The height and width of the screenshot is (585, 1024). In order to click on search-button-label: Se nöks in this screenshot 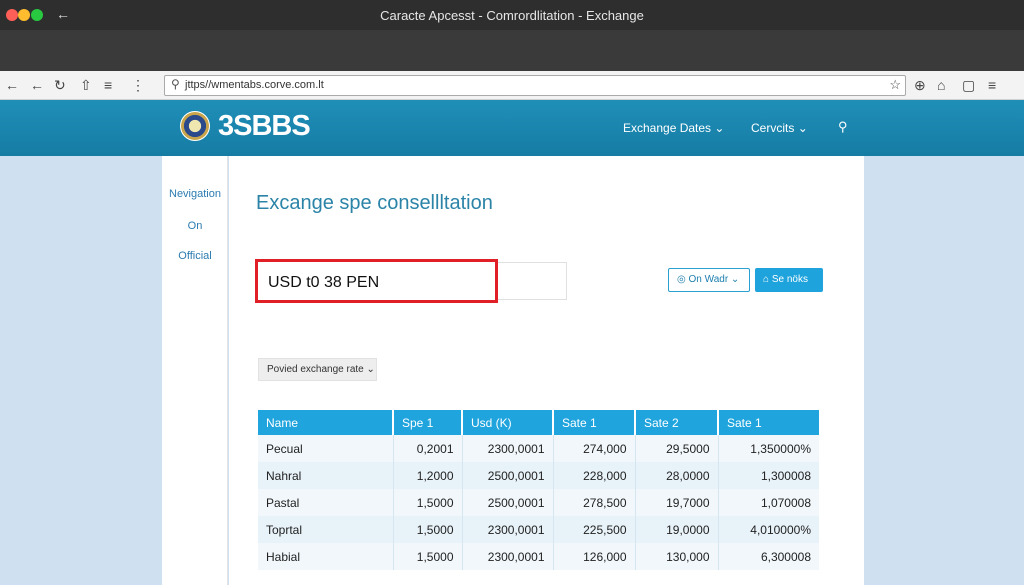, I will do `click(789, 279)`.